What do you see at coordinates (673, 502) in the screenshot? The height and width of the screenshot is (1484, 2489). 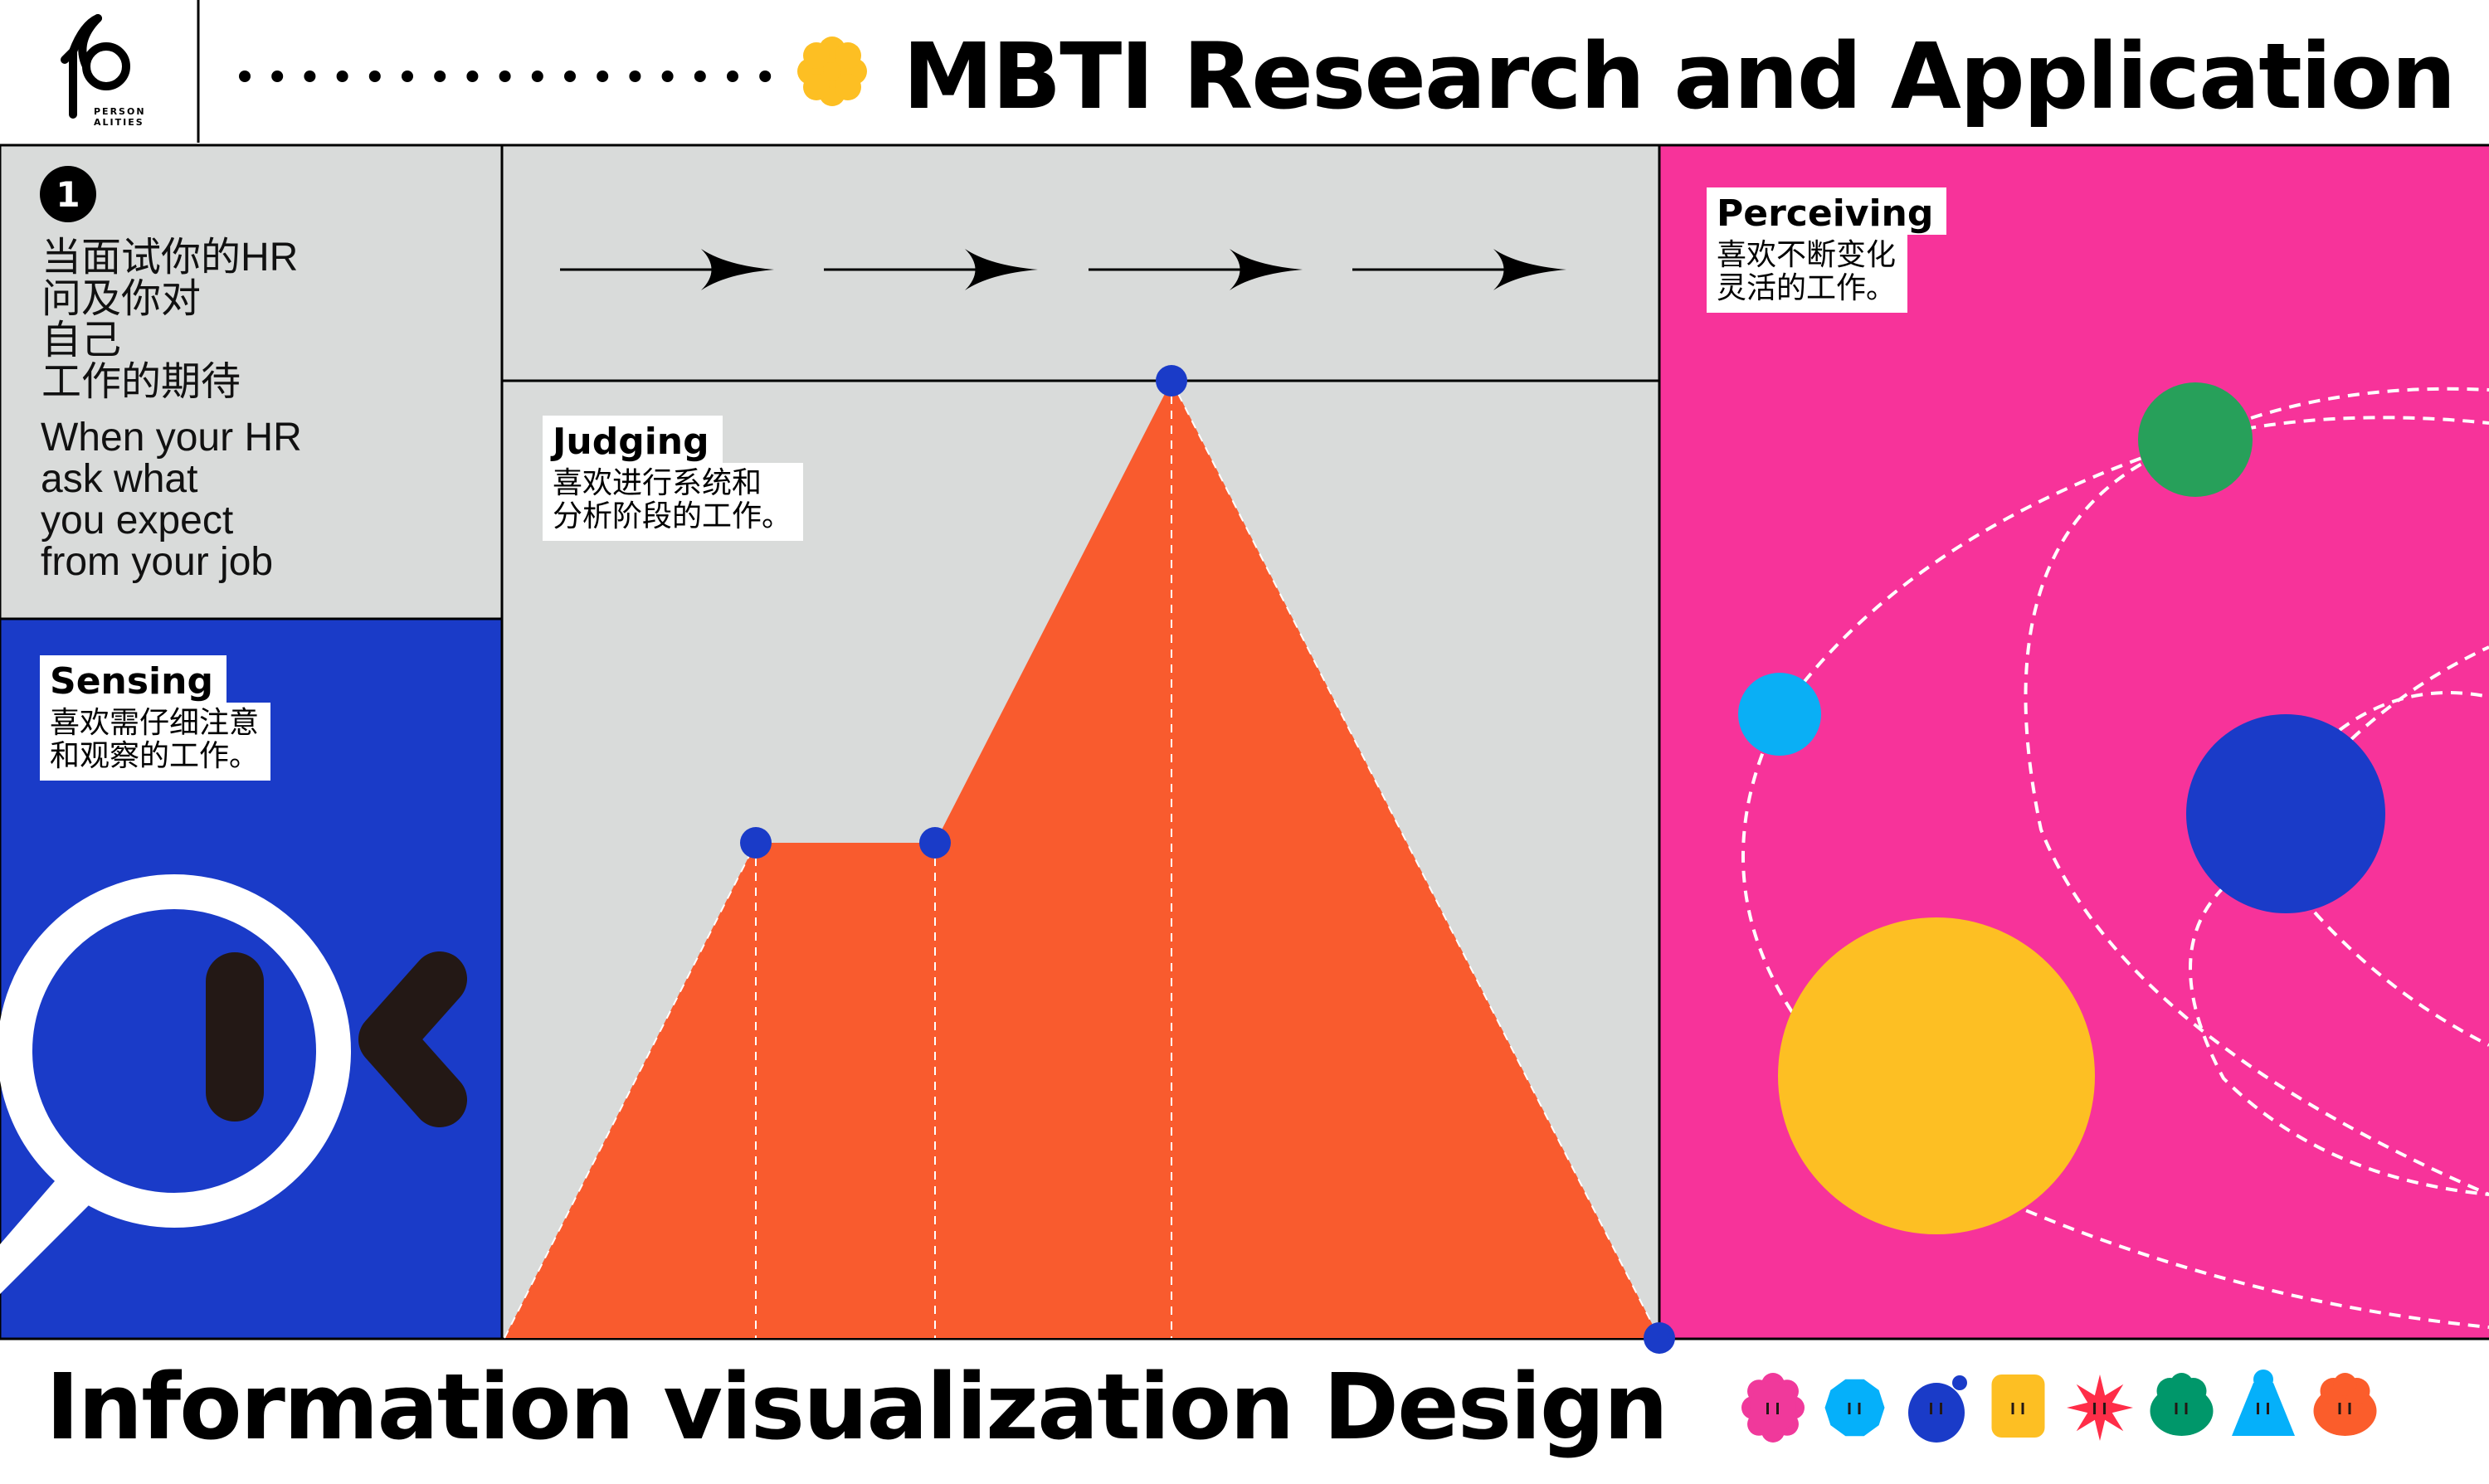 I see `judging-body: 喜欢进行系统和 分析阶段的工作。` at bounding box center [673, 502].